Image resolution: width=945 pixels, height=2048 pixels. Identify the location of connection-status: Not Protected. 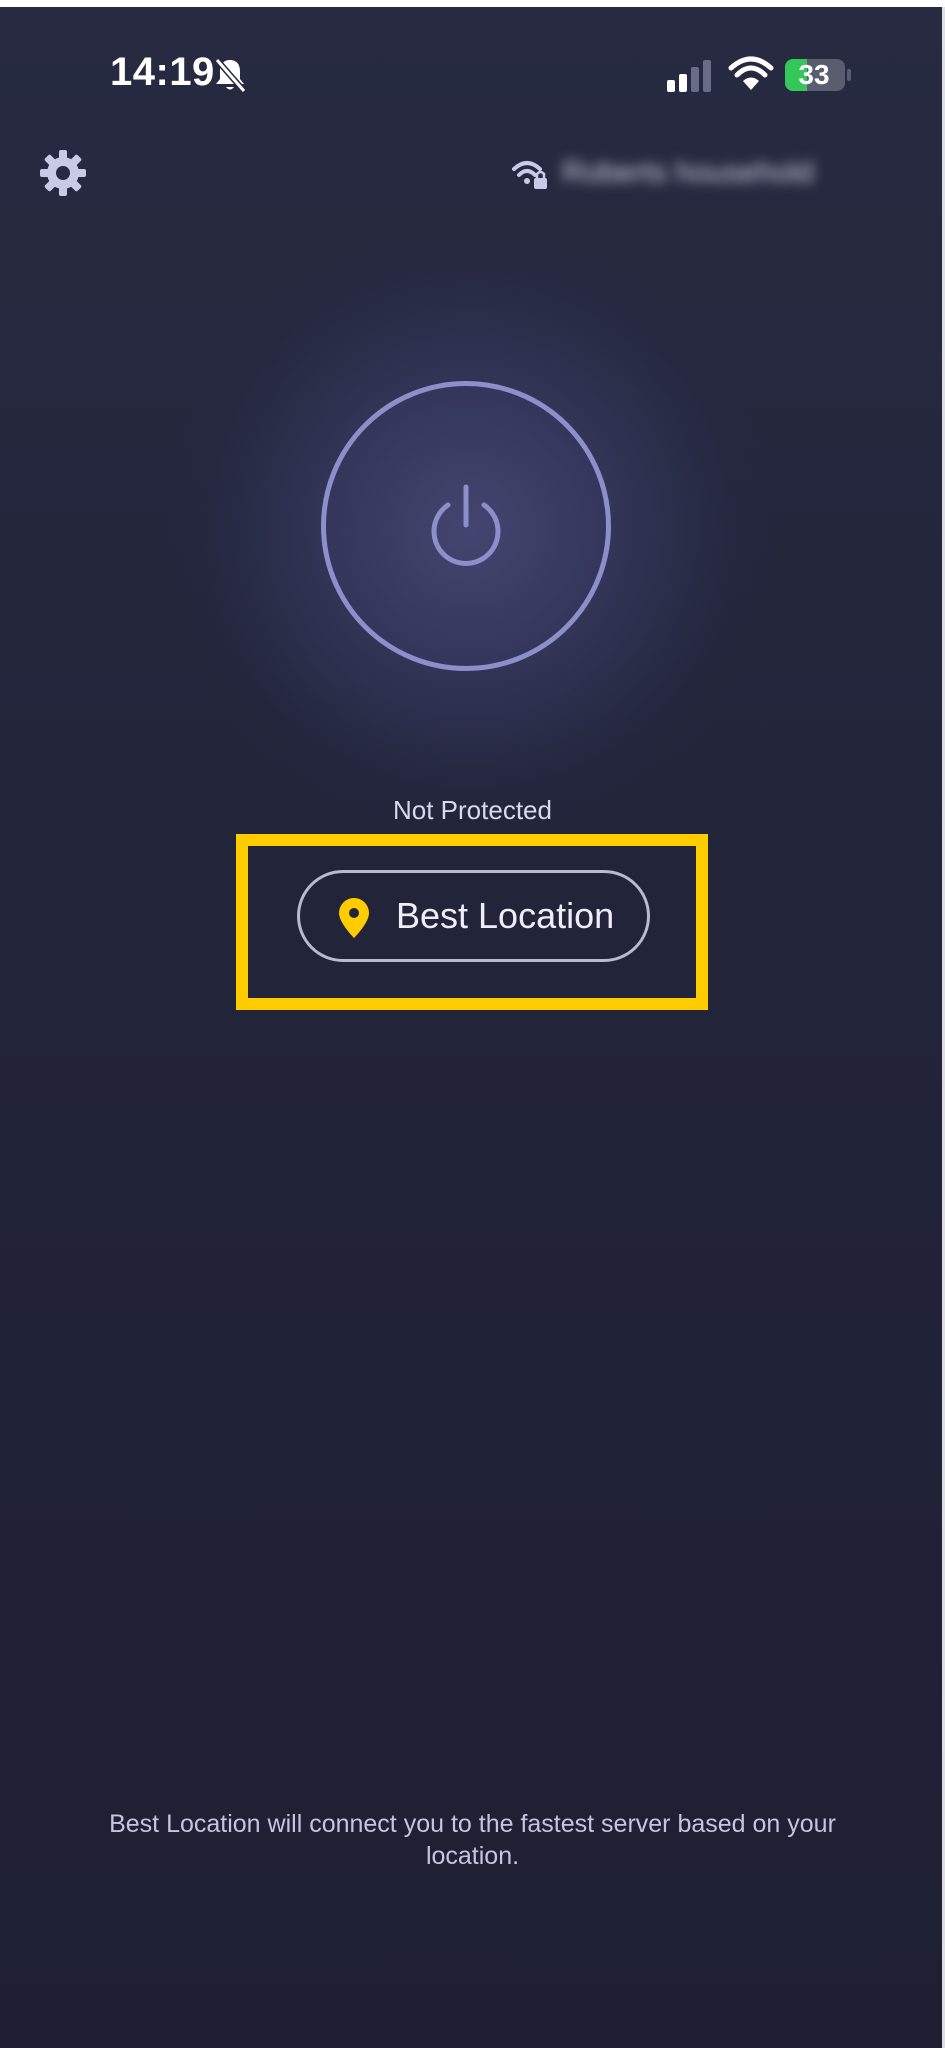
(472, 810).